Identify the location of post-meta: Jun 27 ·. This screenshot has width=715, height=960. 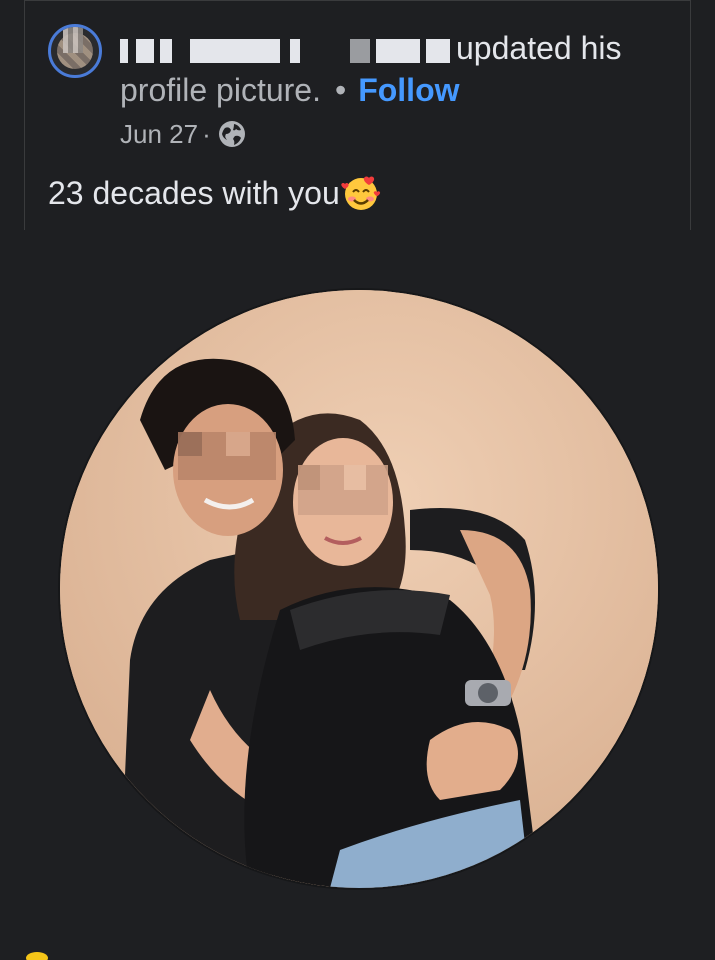
(183, 134).